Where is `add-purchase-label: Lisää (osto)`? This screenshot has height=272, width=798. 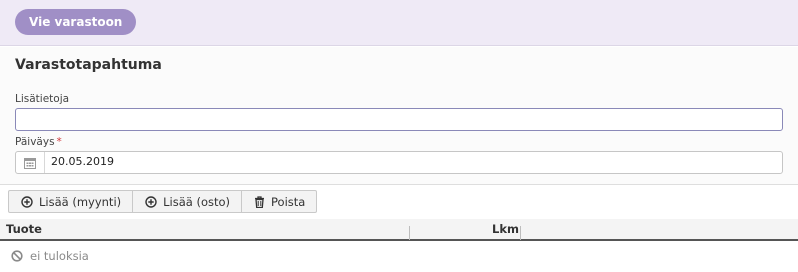
add-purchase-label: Lisää (osto) is located at coordinates (197, 201).